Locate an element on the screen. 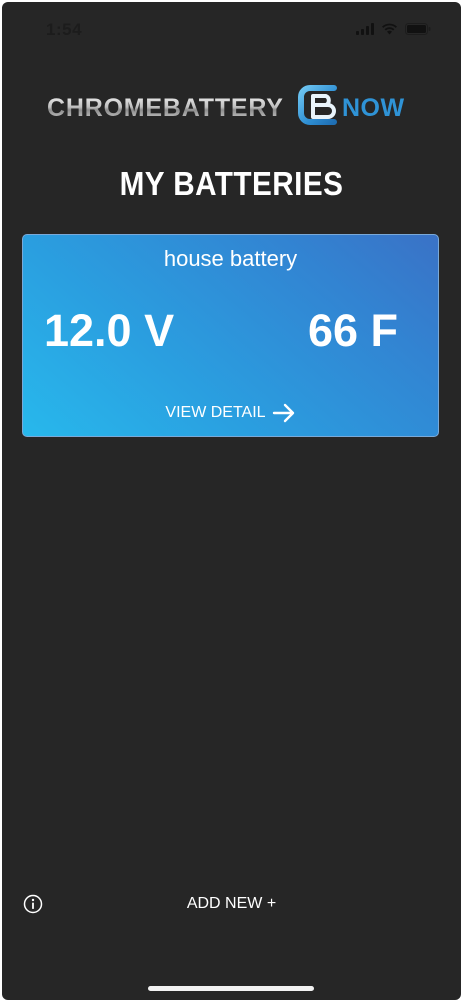 This screenshot has width=463, height=1002. view-detail-button: VIEW DETAIL is located at coordinates (230, 413).